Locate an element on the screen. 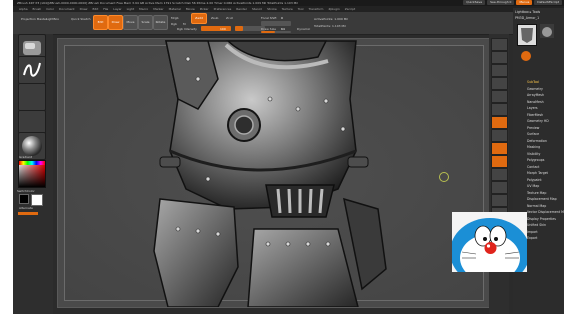  m-button: M is located at coordinates (184, 24).